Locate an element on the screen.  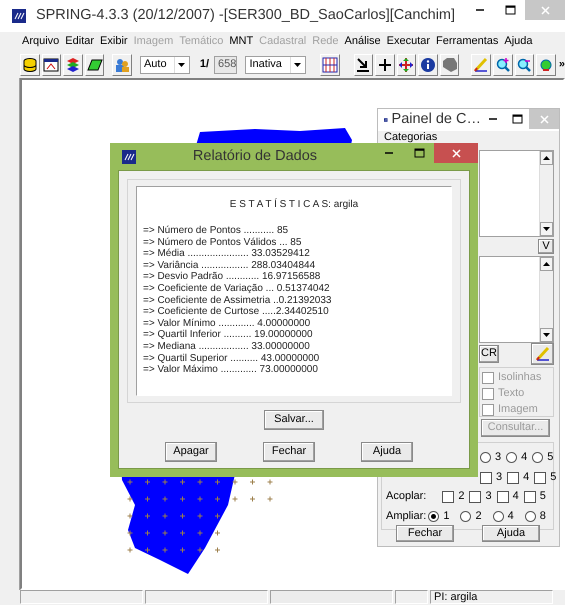
parallelogram-button is located at coordinates (94, 65).